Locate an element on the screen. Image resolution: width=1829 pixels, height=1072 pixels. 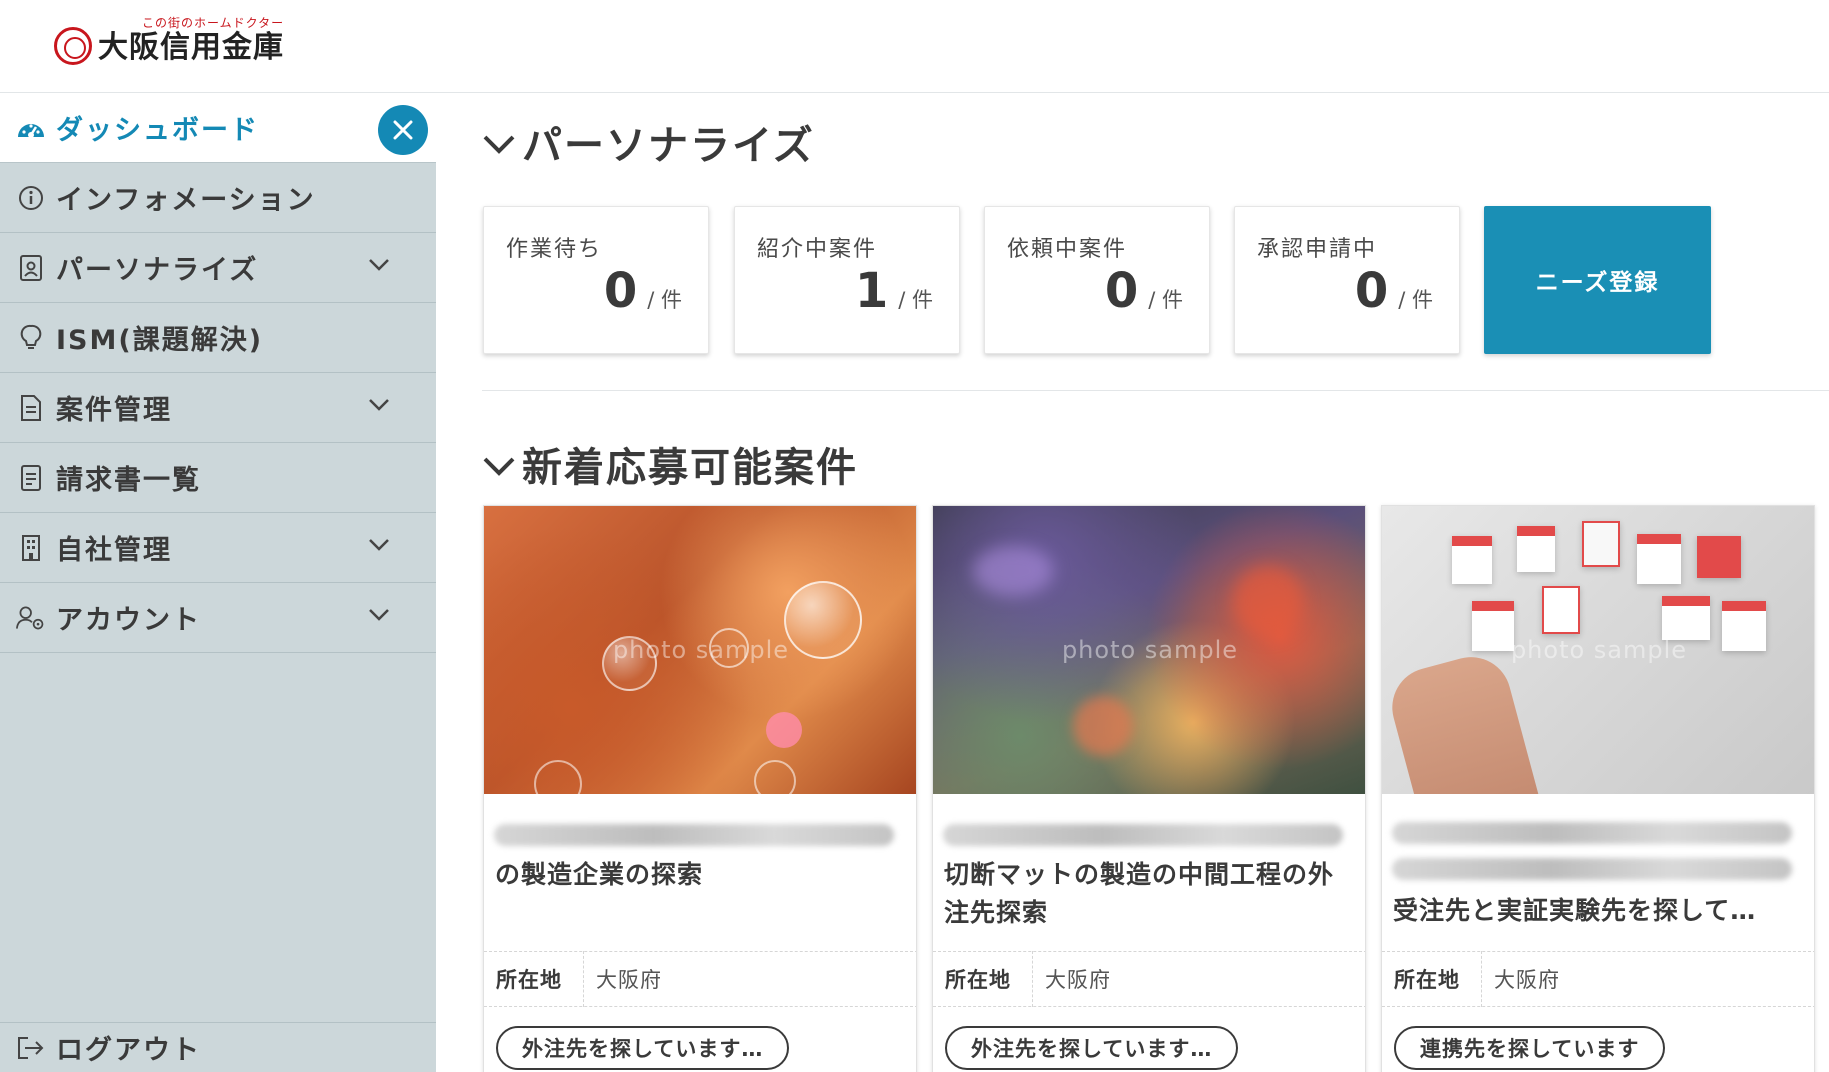
stat-value: 1 is located at coordinates (871, 291).